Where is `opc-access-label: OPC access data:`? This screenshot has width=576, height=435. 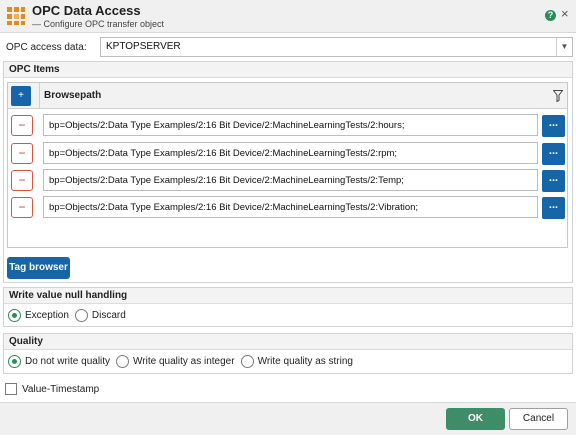
opc-access-label: OPC access data: is located at coordinates (46, 47).